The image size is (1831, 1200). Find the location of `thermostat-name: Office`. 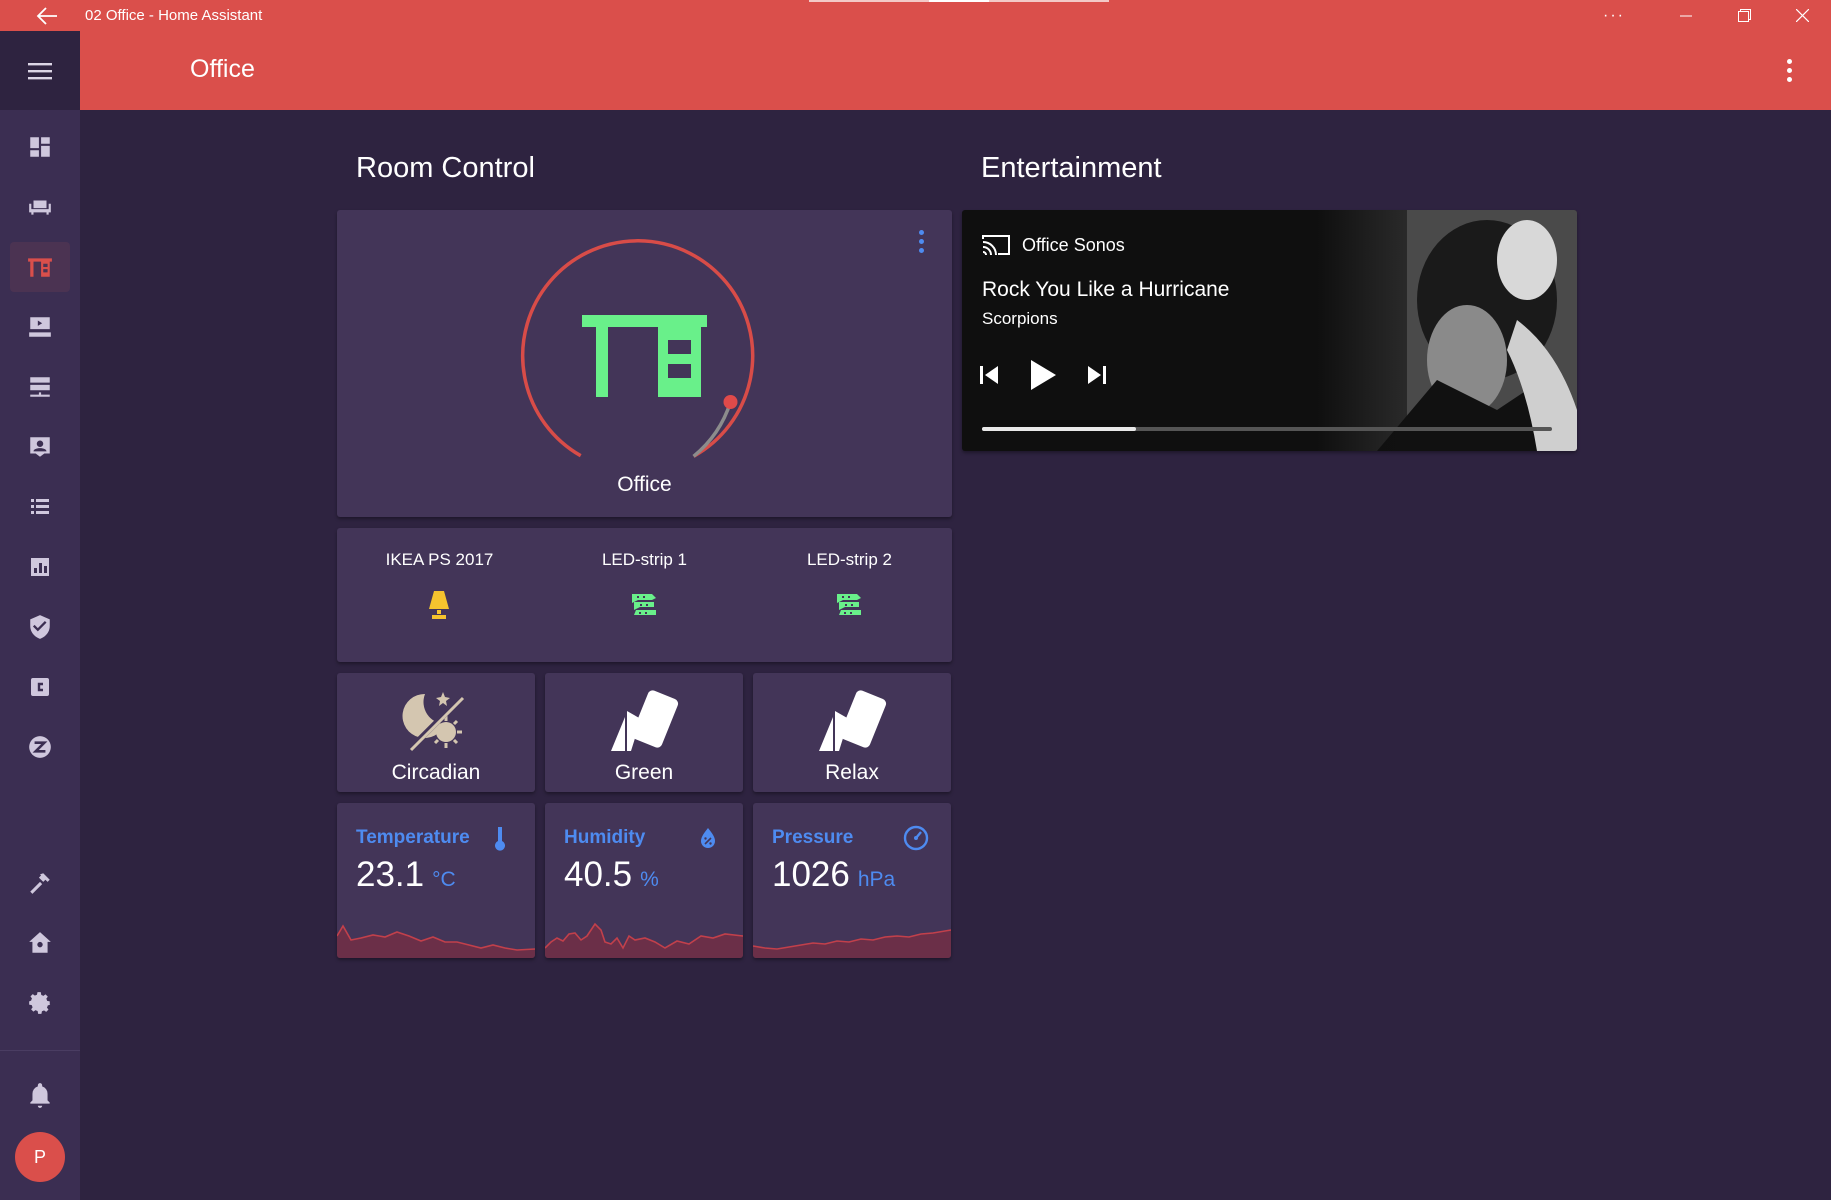

thermostat-name: Office is located at coordinates (644, 484).